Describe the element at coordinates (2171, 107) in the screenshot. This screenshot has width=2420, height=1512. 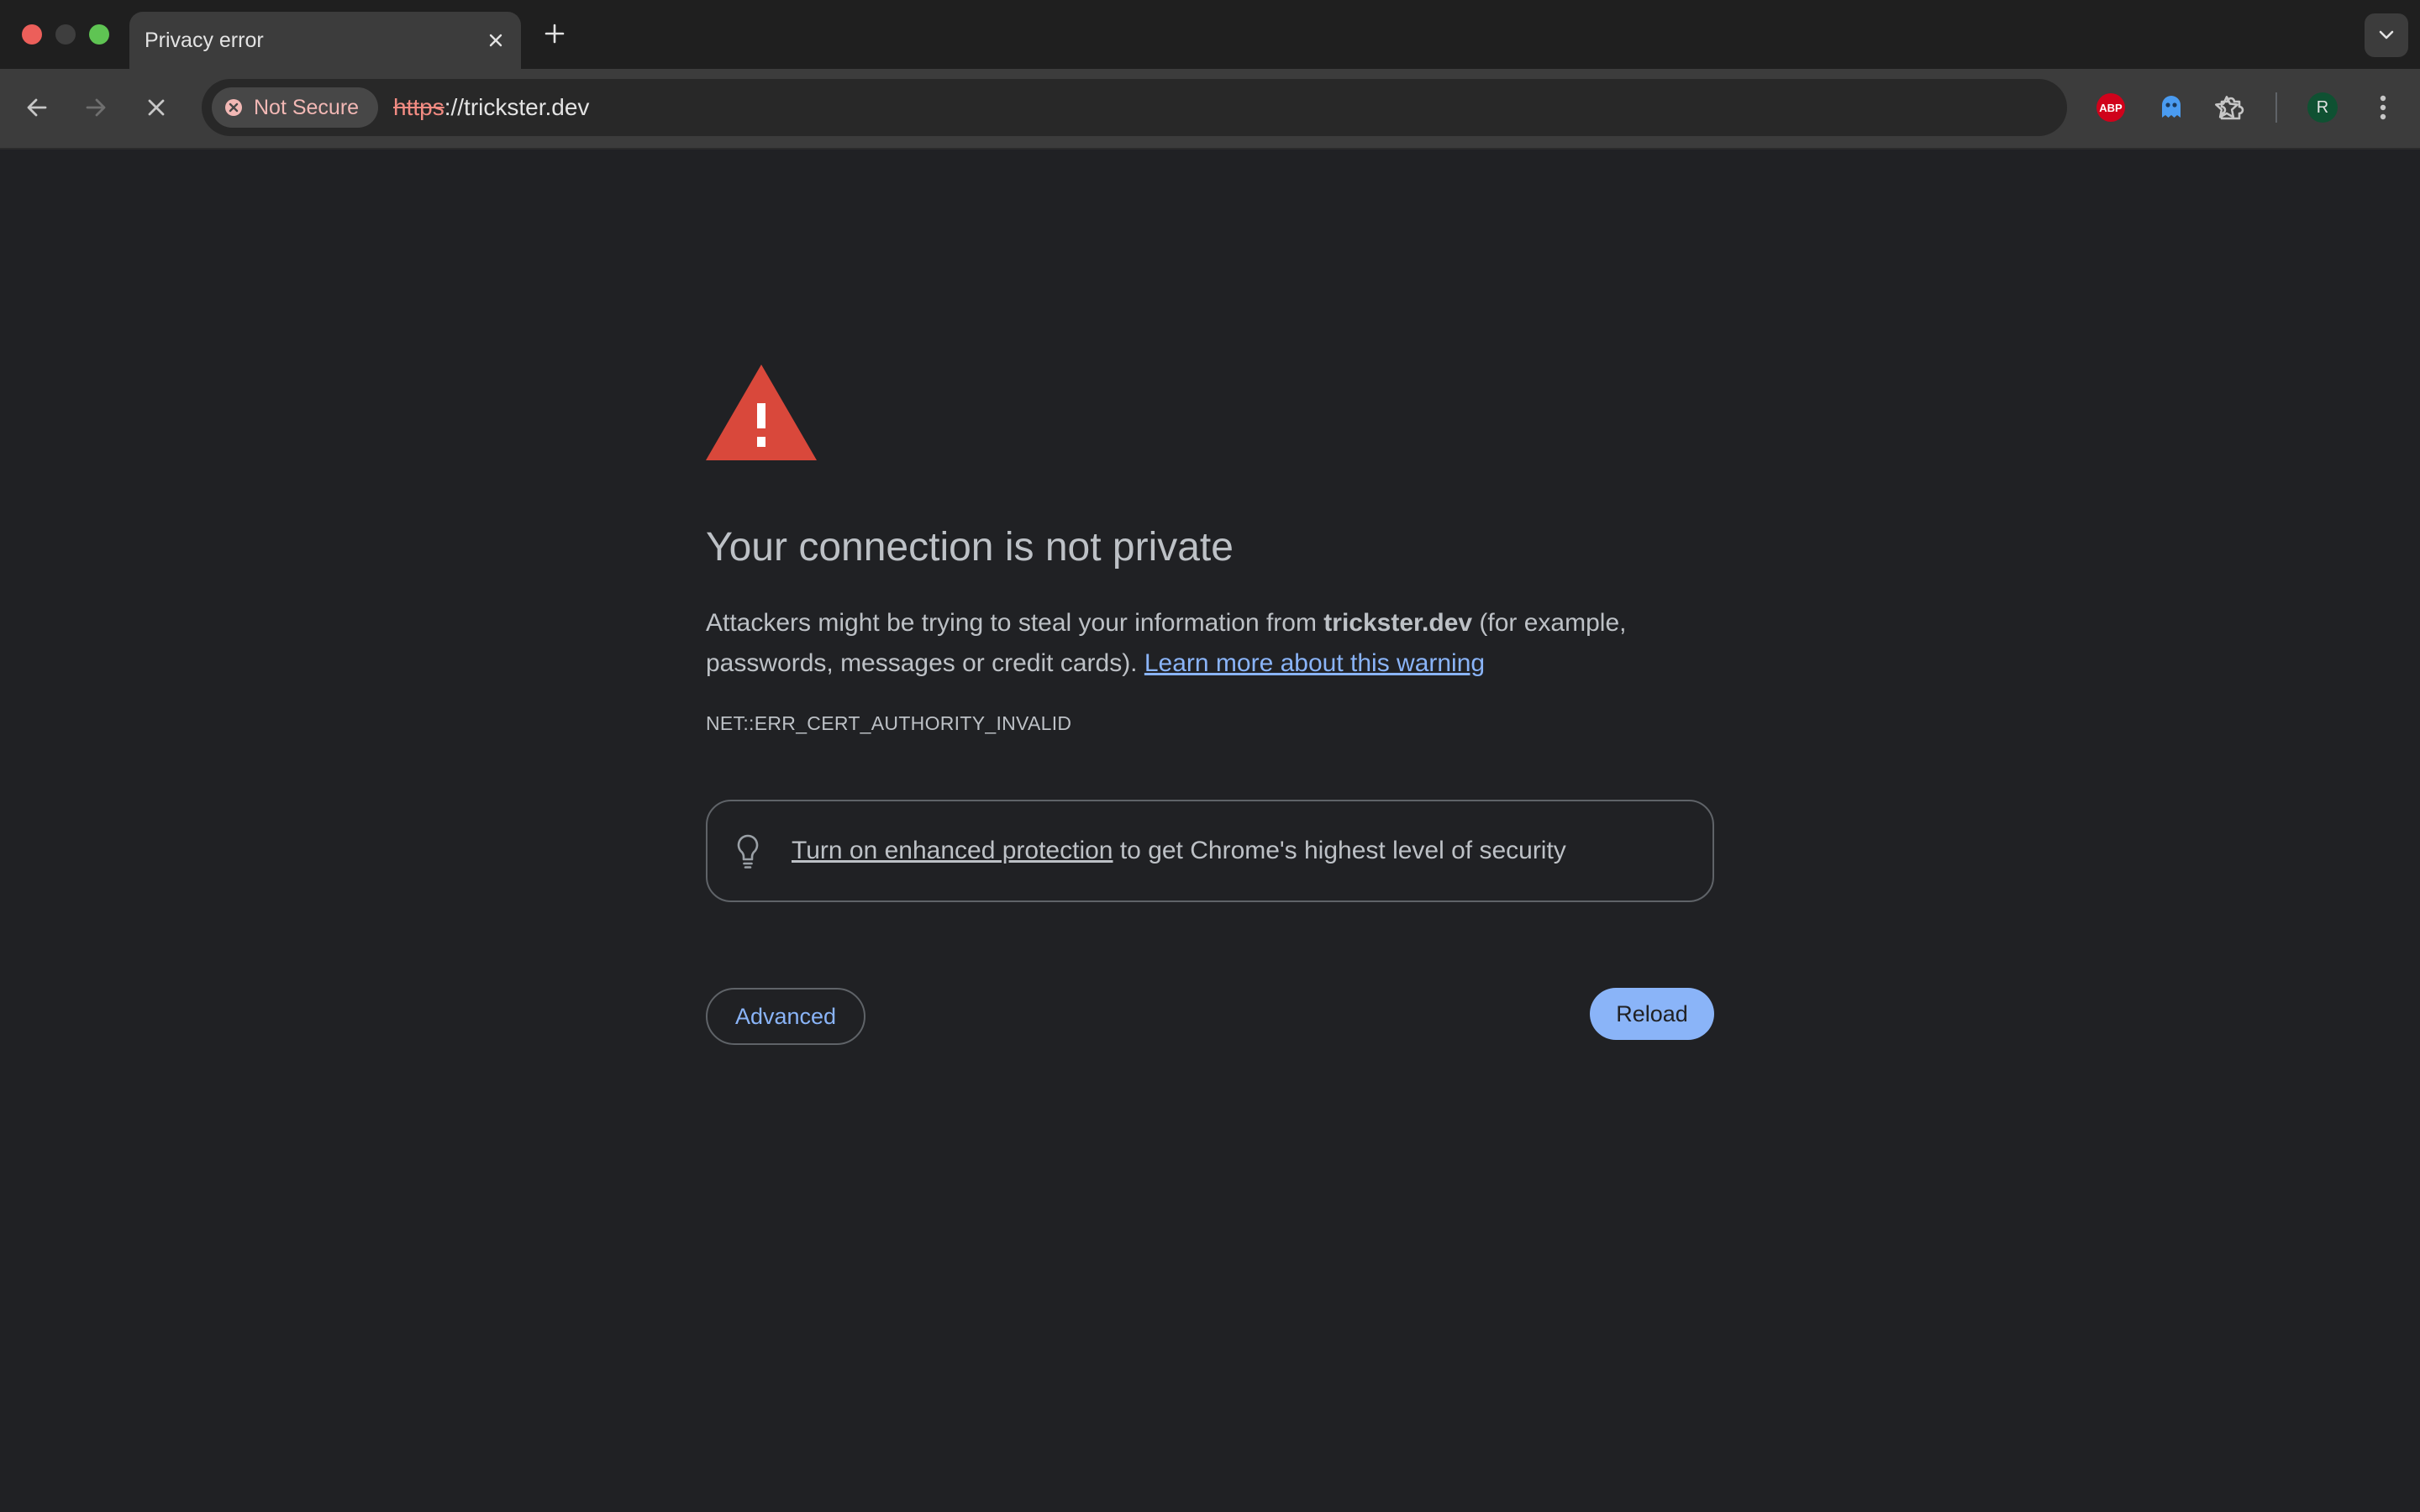
I see `ghost-icon` at that location.